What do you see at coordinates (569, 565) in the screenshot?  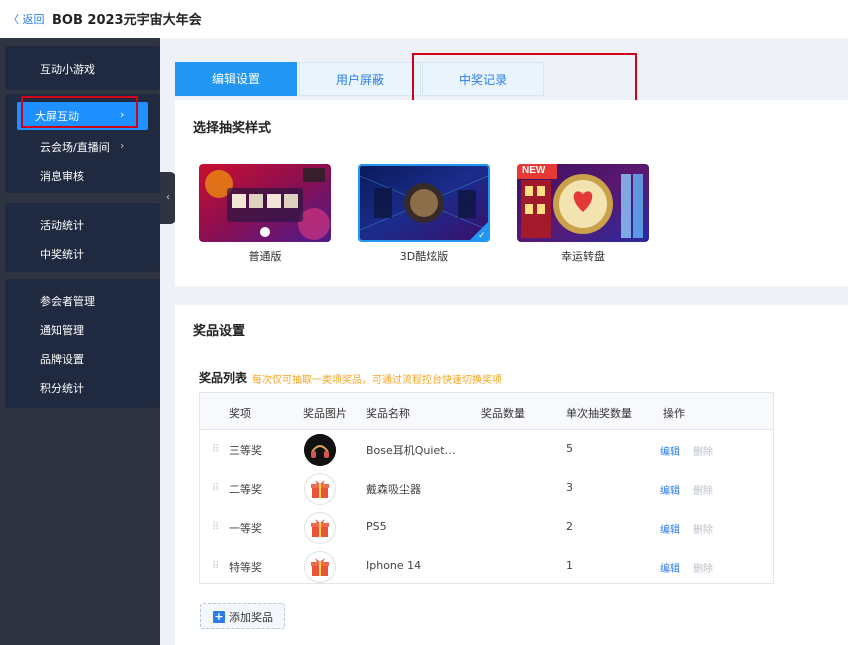 I see `per-draw-count: 1` at bounding box center [569, 565].